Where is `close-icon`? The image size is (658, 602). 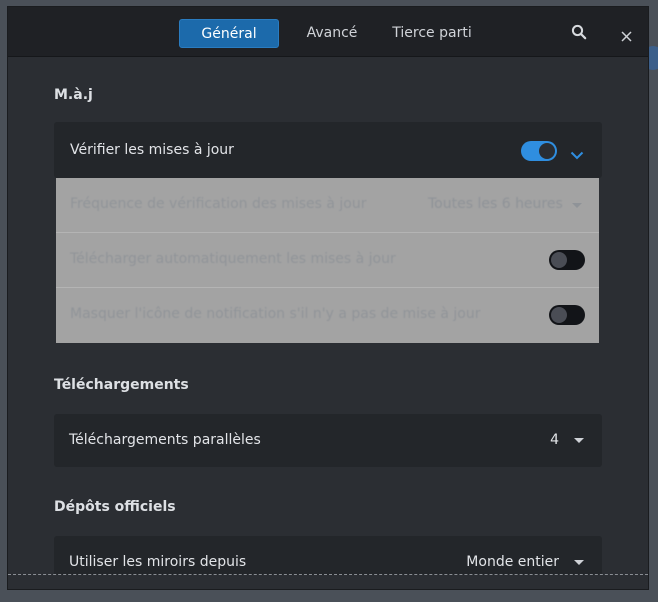 close-icon is located at coordinates (626, 36).